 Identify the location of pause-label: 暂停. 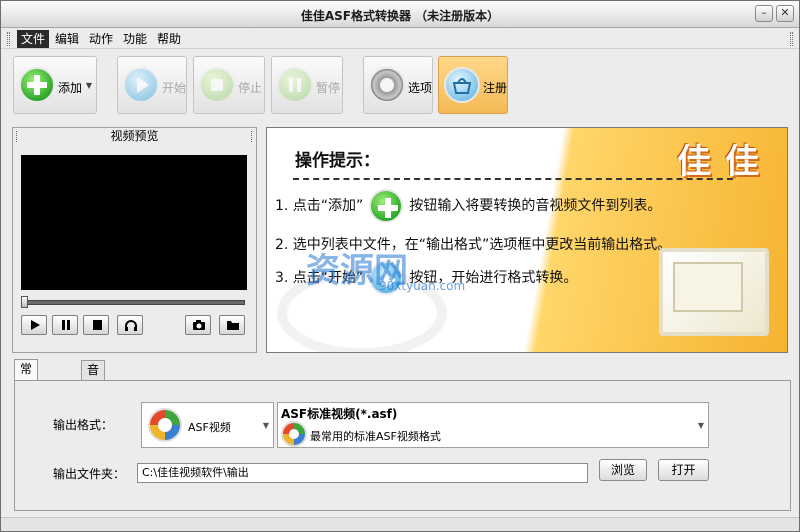
(328, 88).